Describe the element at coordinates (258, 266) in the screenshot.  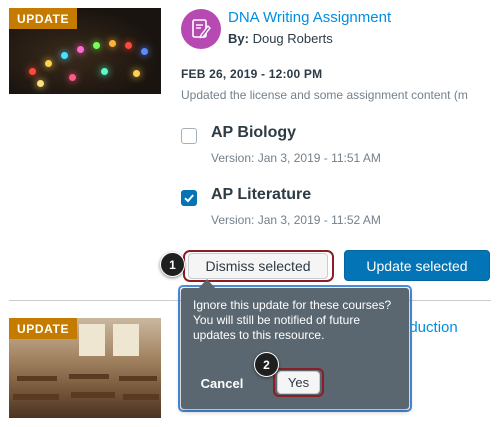
I see `dismiss-selected-button: Dismiss selected` at that location.